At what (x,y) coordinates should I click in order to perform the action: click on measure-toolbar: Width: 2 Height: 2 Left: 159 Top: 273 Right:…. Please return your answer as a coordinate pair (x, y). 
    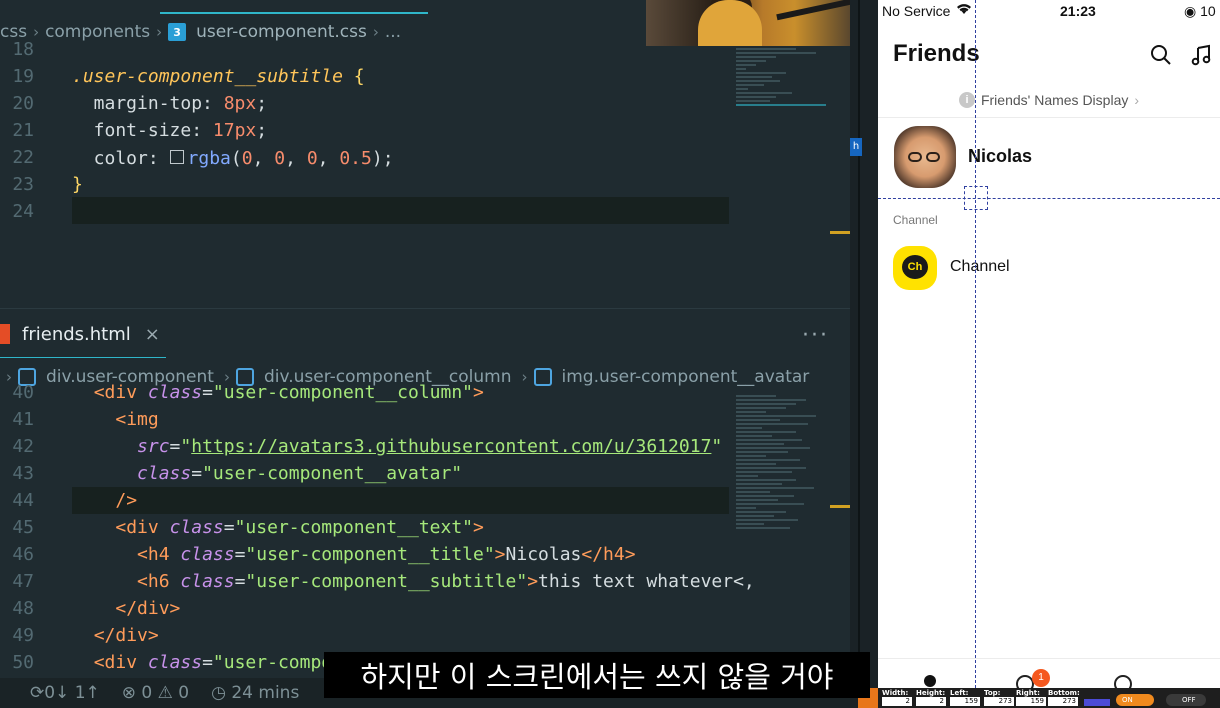
    Looking at the image, I should click on (1039, 698).